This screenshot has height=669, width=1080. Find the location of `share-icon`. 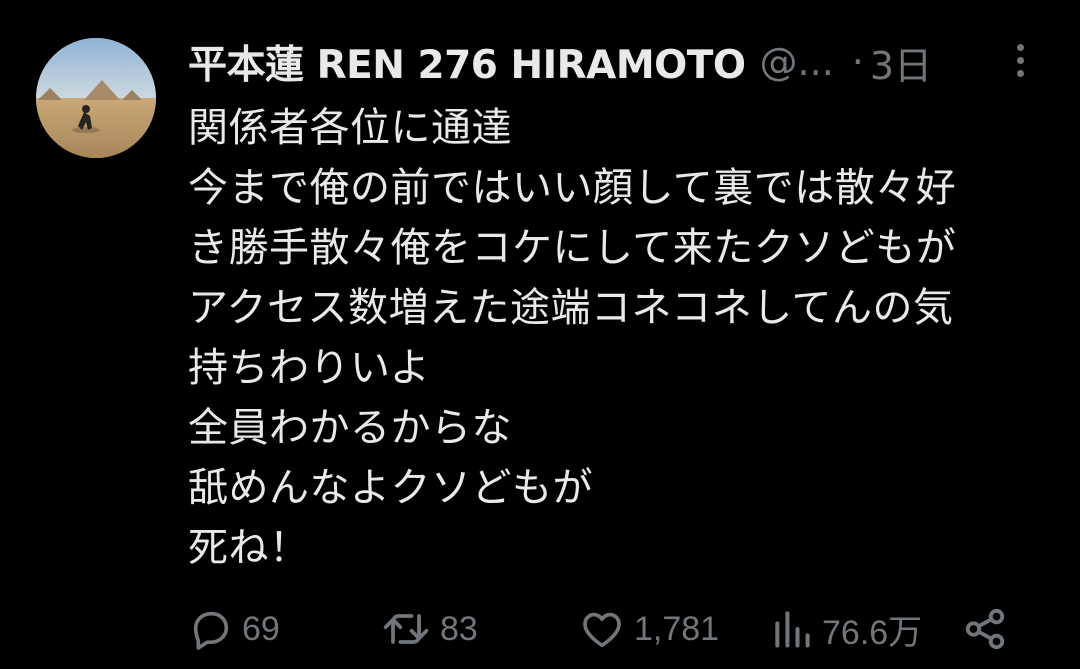

share-icon is located at coordinates (985, 629).